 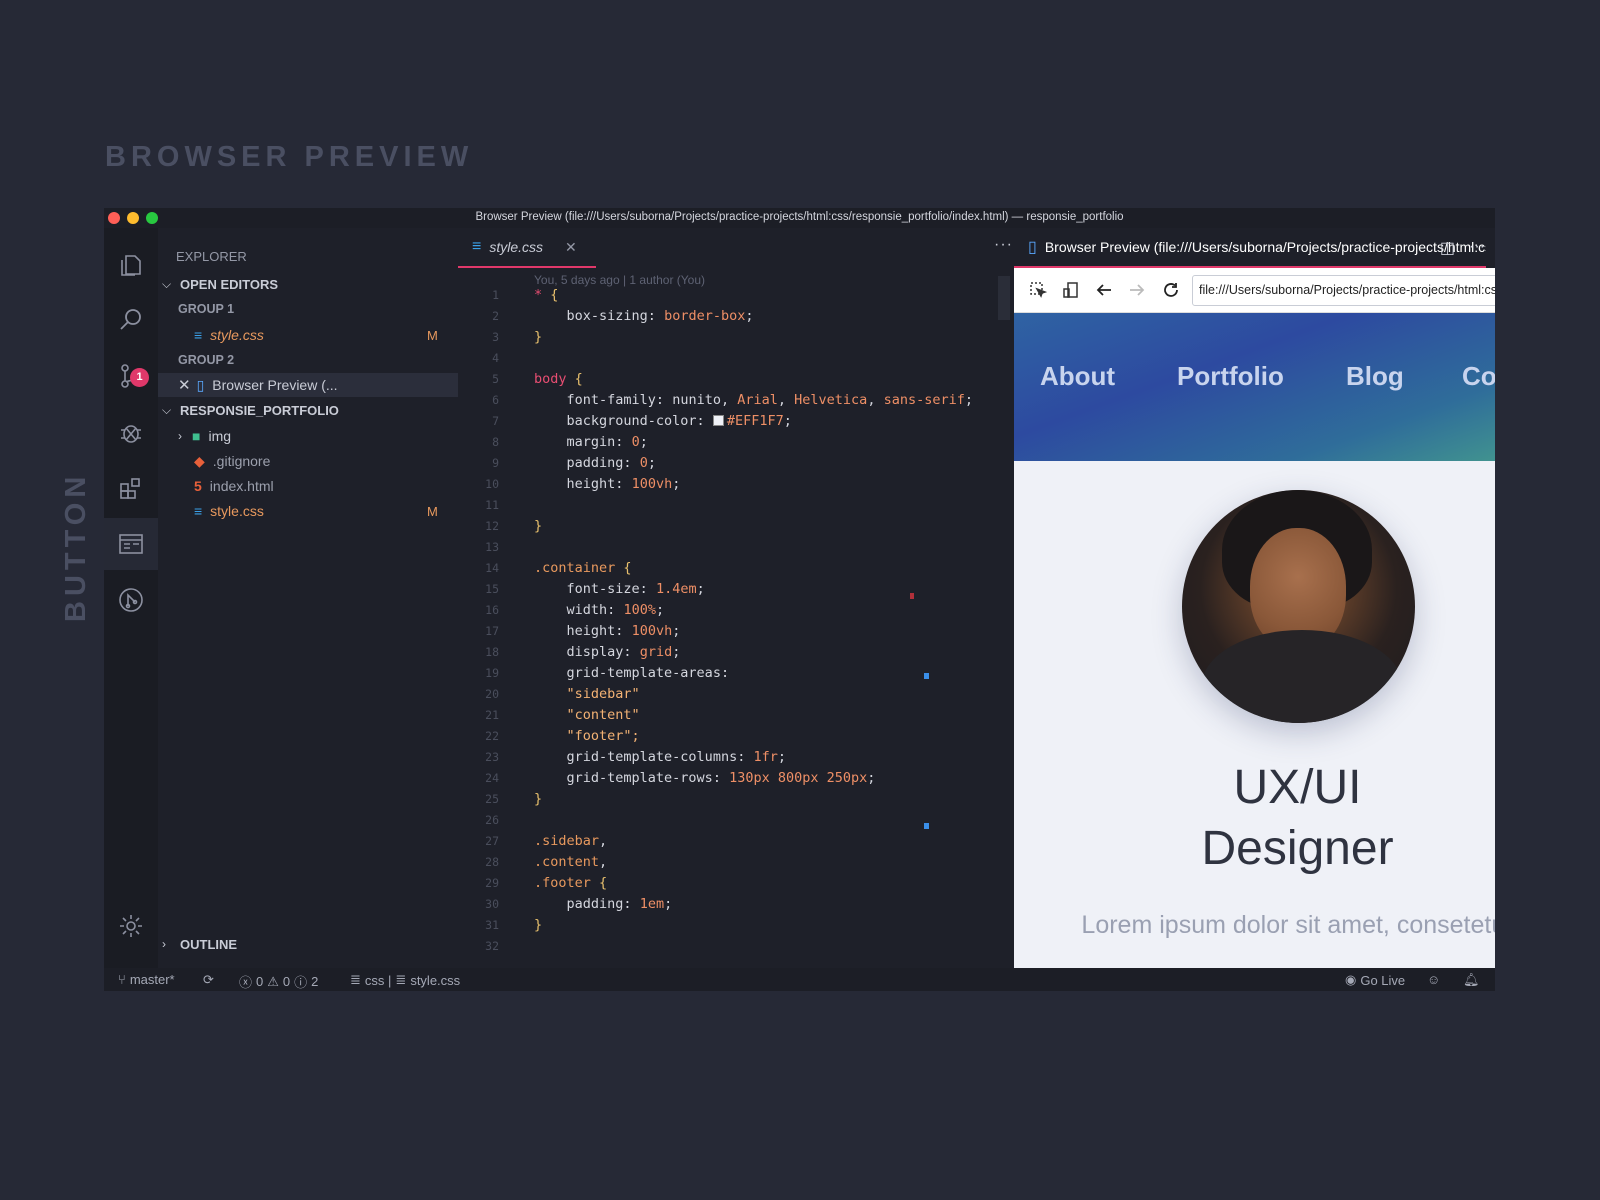 I want to click on activity-bar: 1, so click(x=131, y=598).